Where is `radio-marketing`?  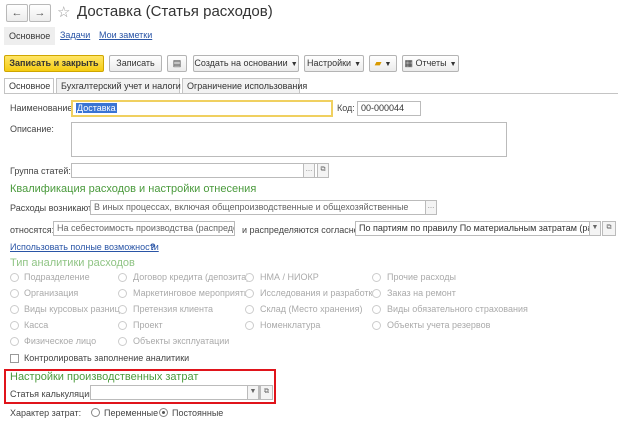 radio-marketing is located at coordinates (122, 293).